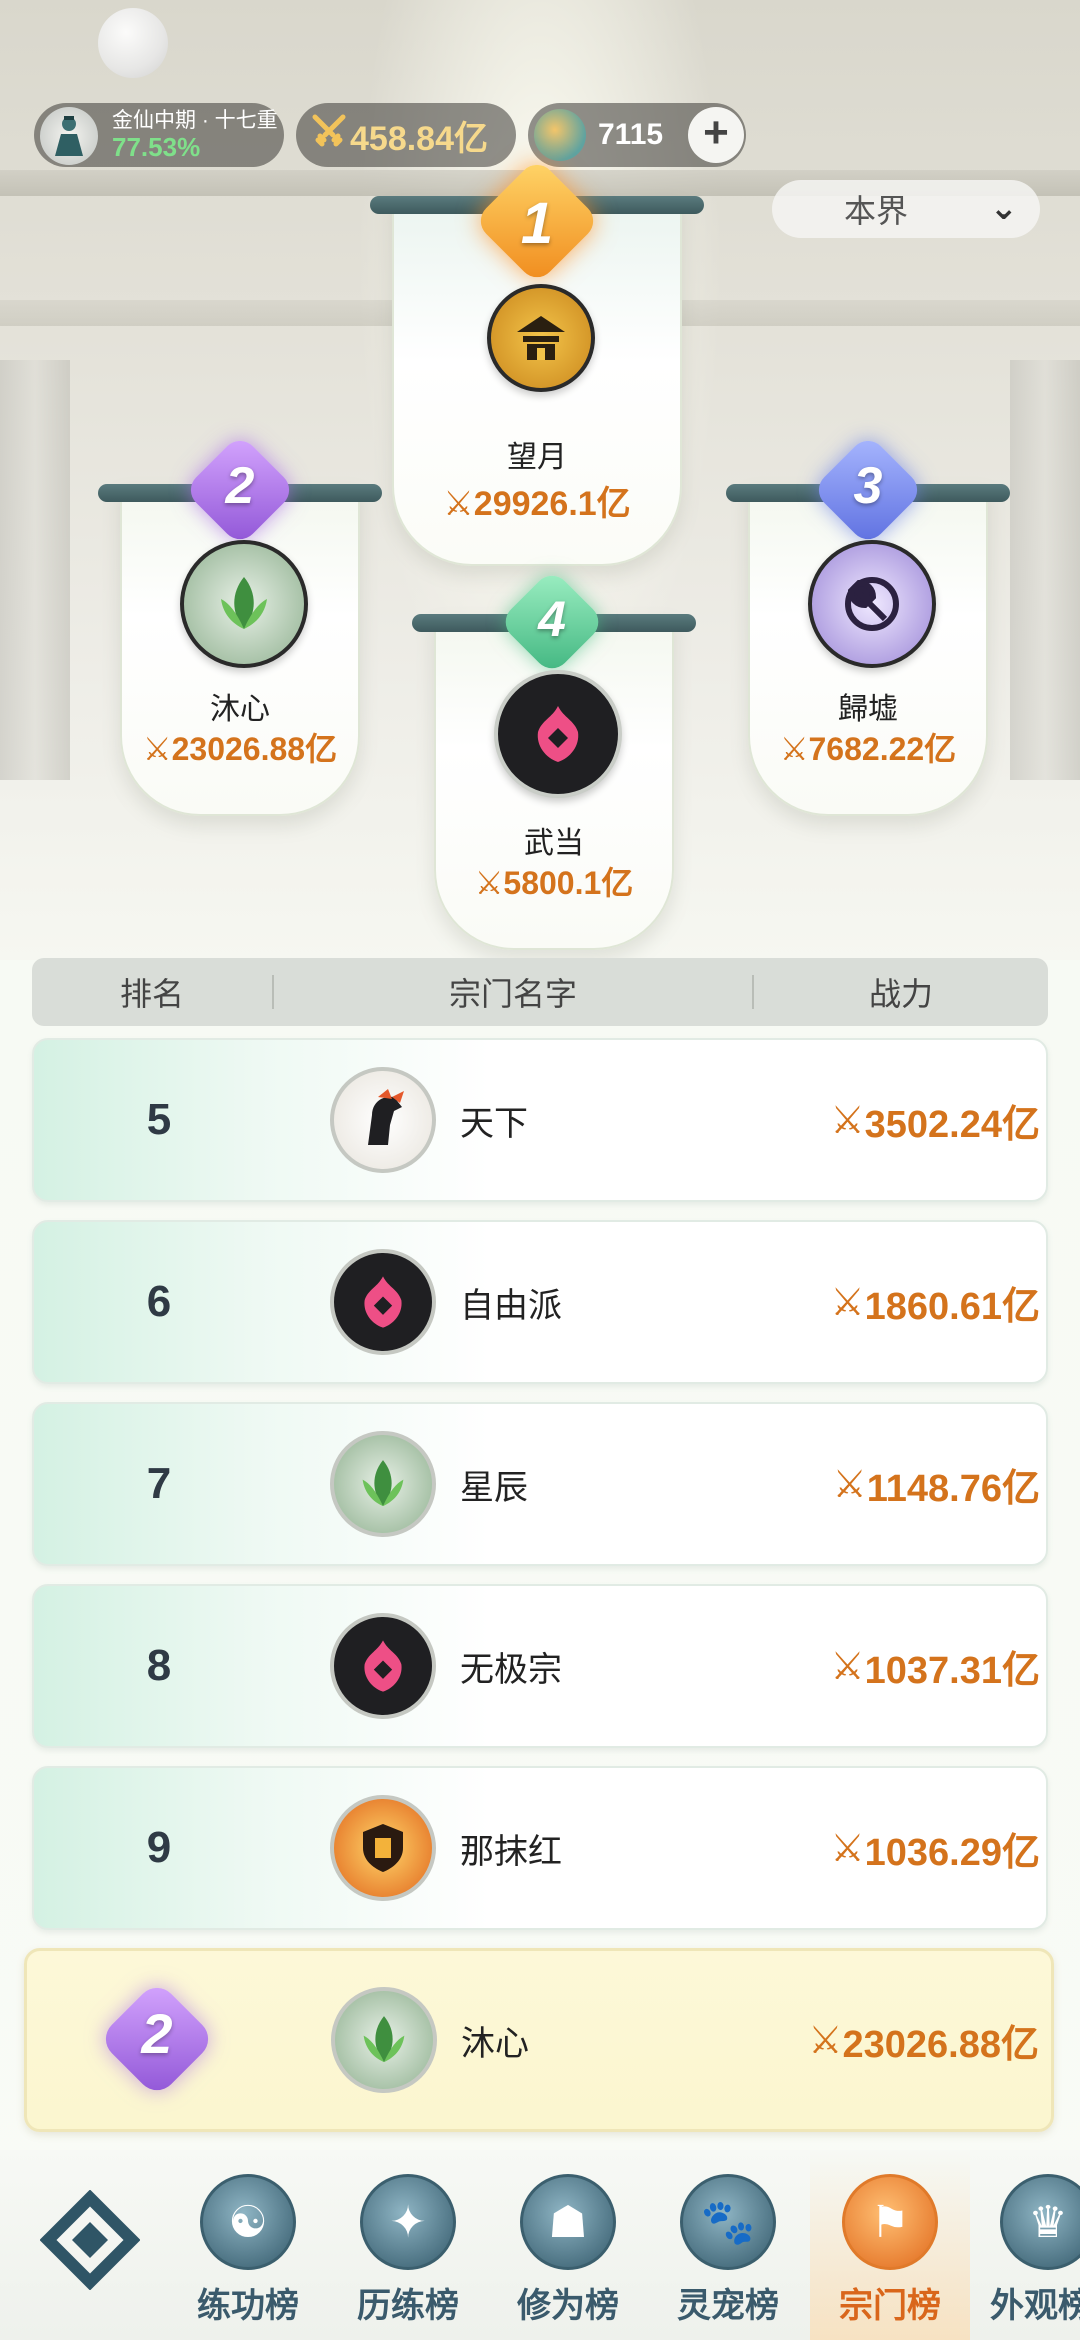 The width and height of the screenshot is (1080, 2340). Describe the element at coordinates (159, 1301) in the screenshot. I see `row-rank: 6` at that location.